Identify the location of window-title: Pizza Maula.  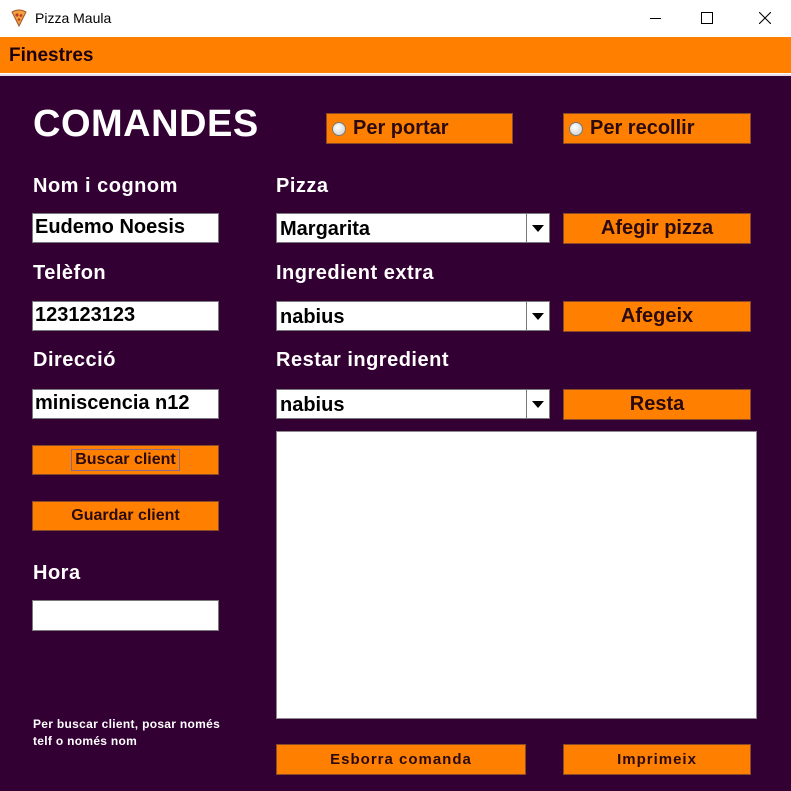
(73, 18).